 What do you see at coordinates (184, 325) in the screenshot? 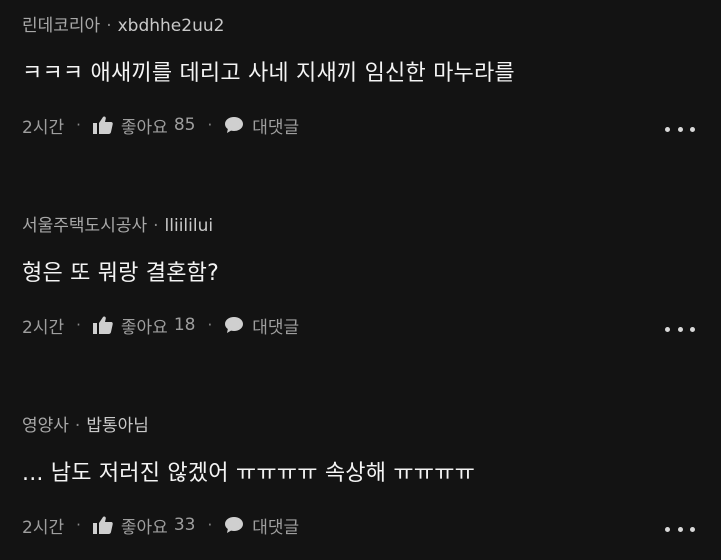
I see `like-count: 18` at bounding box center [184, 325].